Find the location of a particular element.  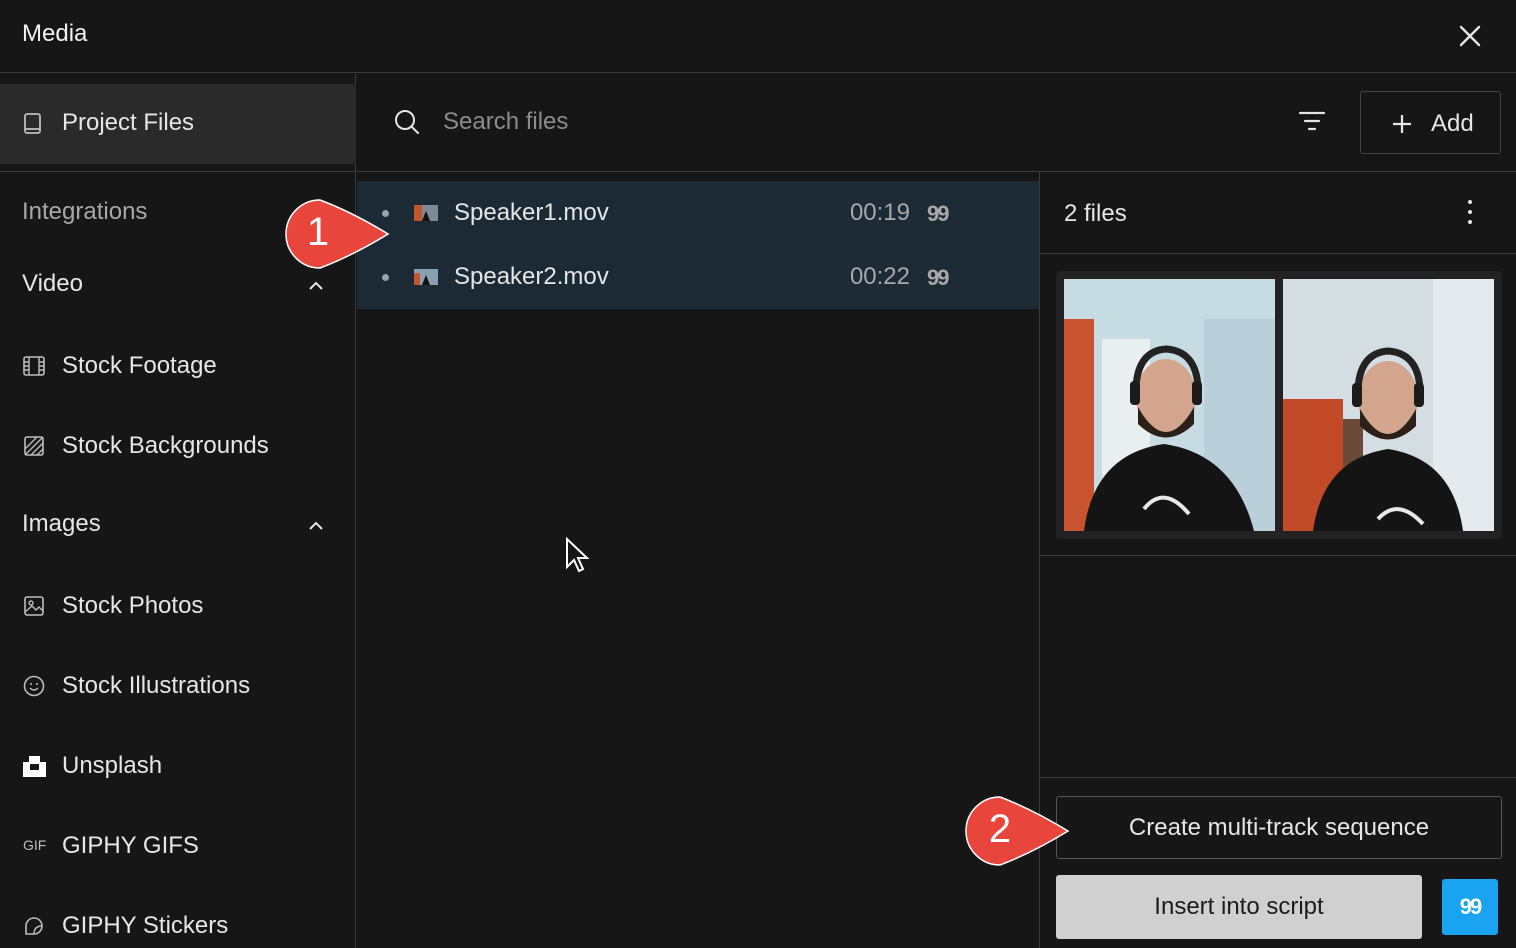

close-icon is located at coordinates (1470, 36).